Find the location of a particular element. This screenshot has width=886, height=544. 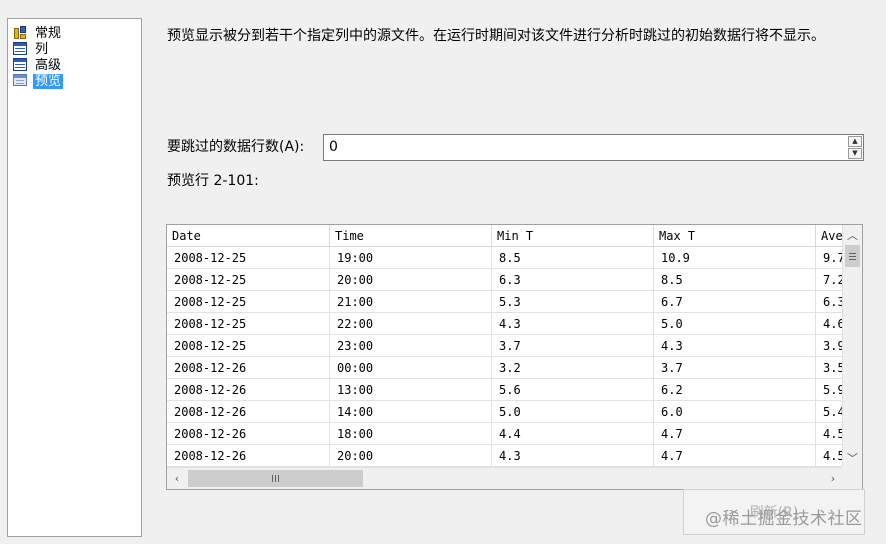

chevron-up-icon: ▲ is located at coordinates (855, 141).